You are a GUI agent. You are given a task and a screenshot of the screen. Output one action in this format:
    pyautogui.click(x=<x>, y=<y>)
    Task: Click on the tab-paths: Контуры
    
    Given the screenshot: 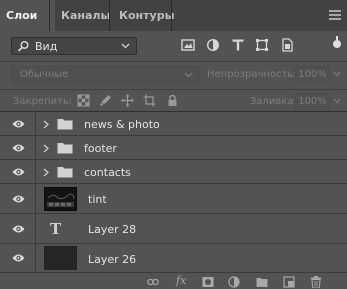 What is the action you would take?
    pyautogui.click(x=145, y=15)
    